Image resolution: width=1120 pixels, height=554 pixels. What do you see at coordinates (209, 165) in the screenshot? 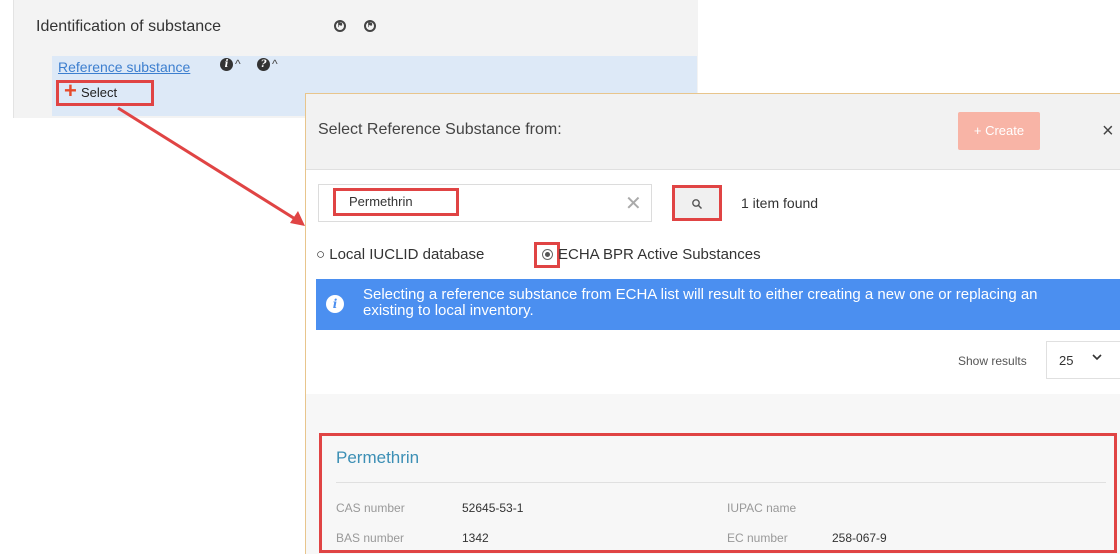
I see `arrow-line` at bounding box center [209, 165].